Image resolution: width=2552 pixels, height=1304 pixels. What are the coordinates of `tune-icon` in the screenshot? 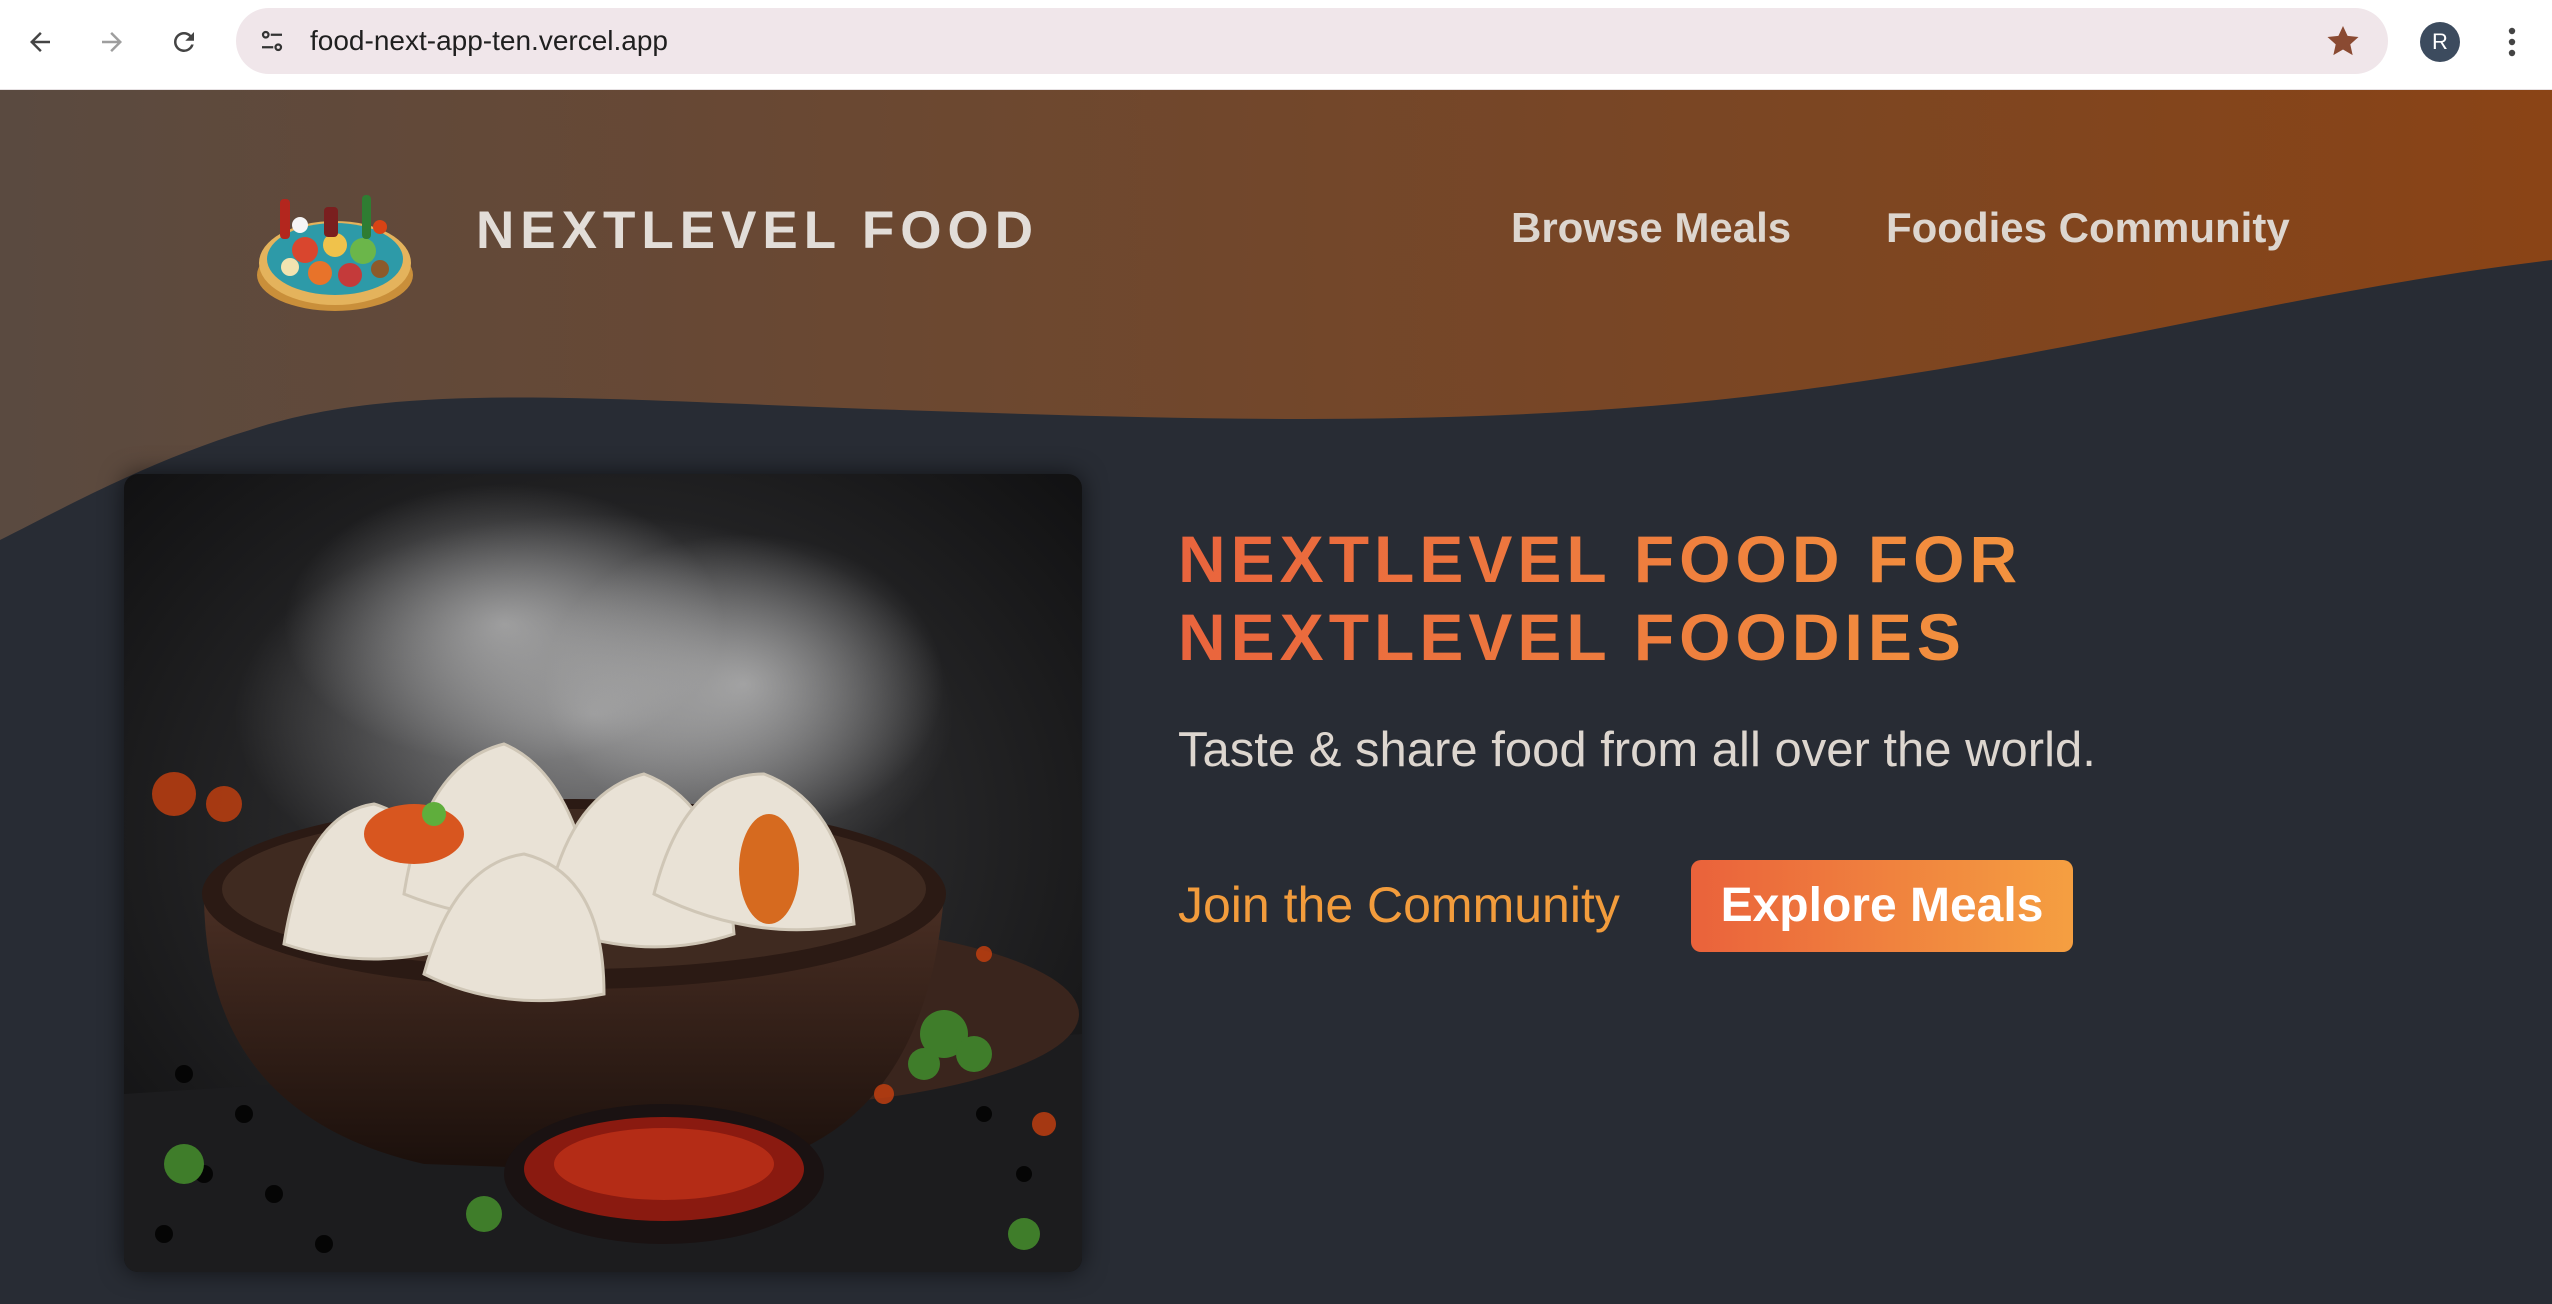 It's located at (272, 41).